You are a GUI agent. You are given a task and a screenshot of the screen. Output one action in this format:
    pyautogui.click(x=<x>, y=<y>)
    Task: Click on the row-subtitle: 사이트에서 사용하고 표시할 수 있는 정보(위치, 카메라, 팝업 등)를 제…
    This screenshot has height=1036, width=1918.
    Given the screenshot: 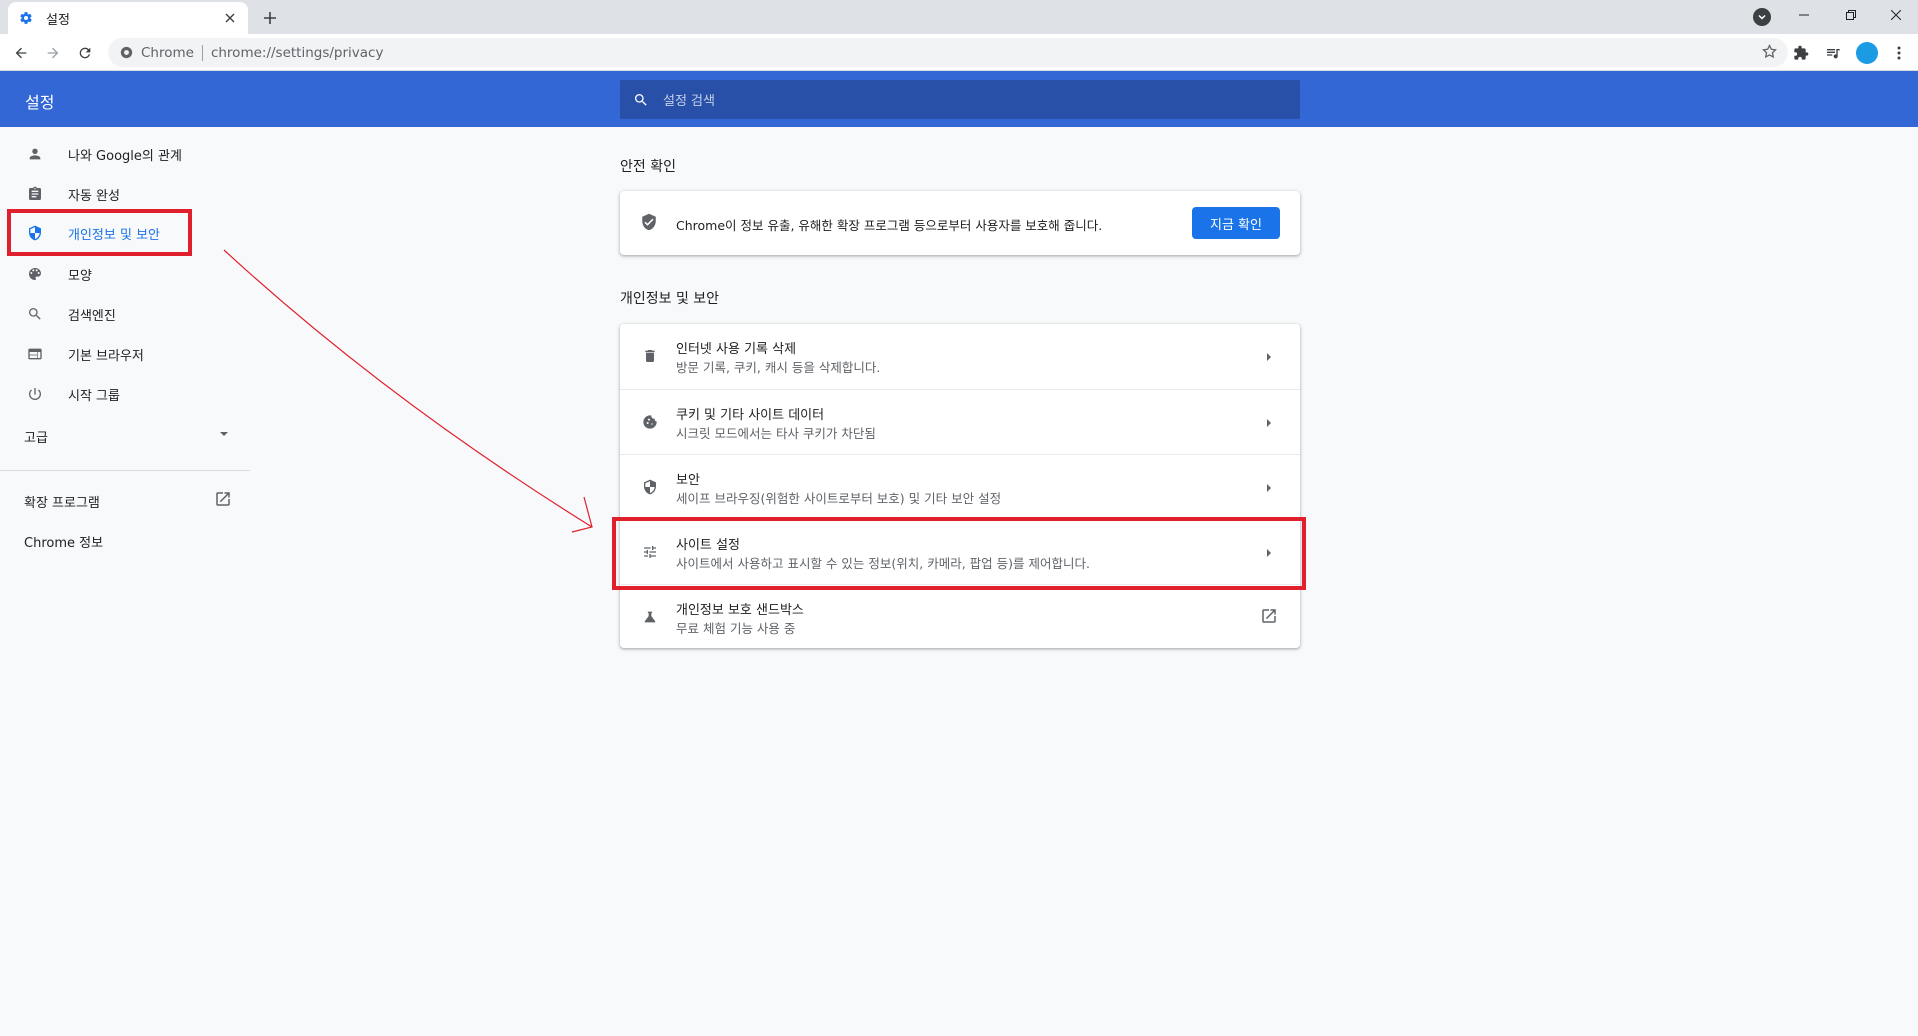 What is the action you would take?
    pyautogui.click(x=883, y=563)
    